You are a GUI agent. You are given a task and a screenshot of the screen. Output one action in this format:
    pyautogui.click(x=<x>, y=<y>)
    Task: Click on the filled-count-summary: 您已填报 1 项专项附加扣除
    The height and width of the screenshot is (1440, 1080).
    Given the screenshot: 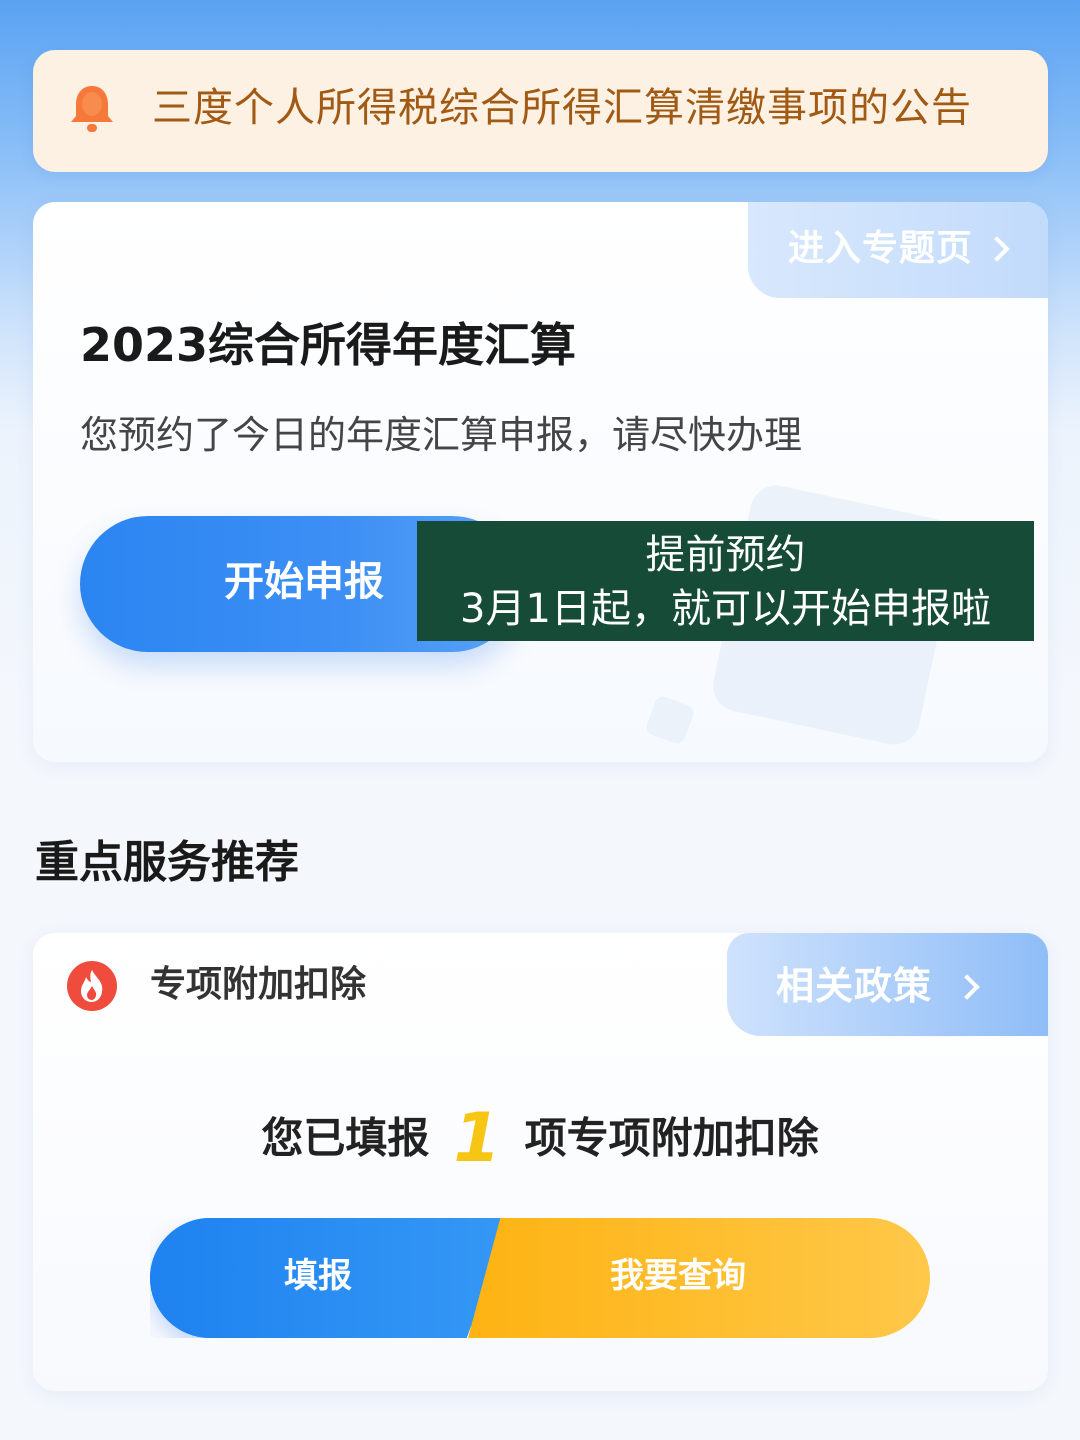 What is the action you would take?
    pyautogui.click(x=540, y=1138)
    